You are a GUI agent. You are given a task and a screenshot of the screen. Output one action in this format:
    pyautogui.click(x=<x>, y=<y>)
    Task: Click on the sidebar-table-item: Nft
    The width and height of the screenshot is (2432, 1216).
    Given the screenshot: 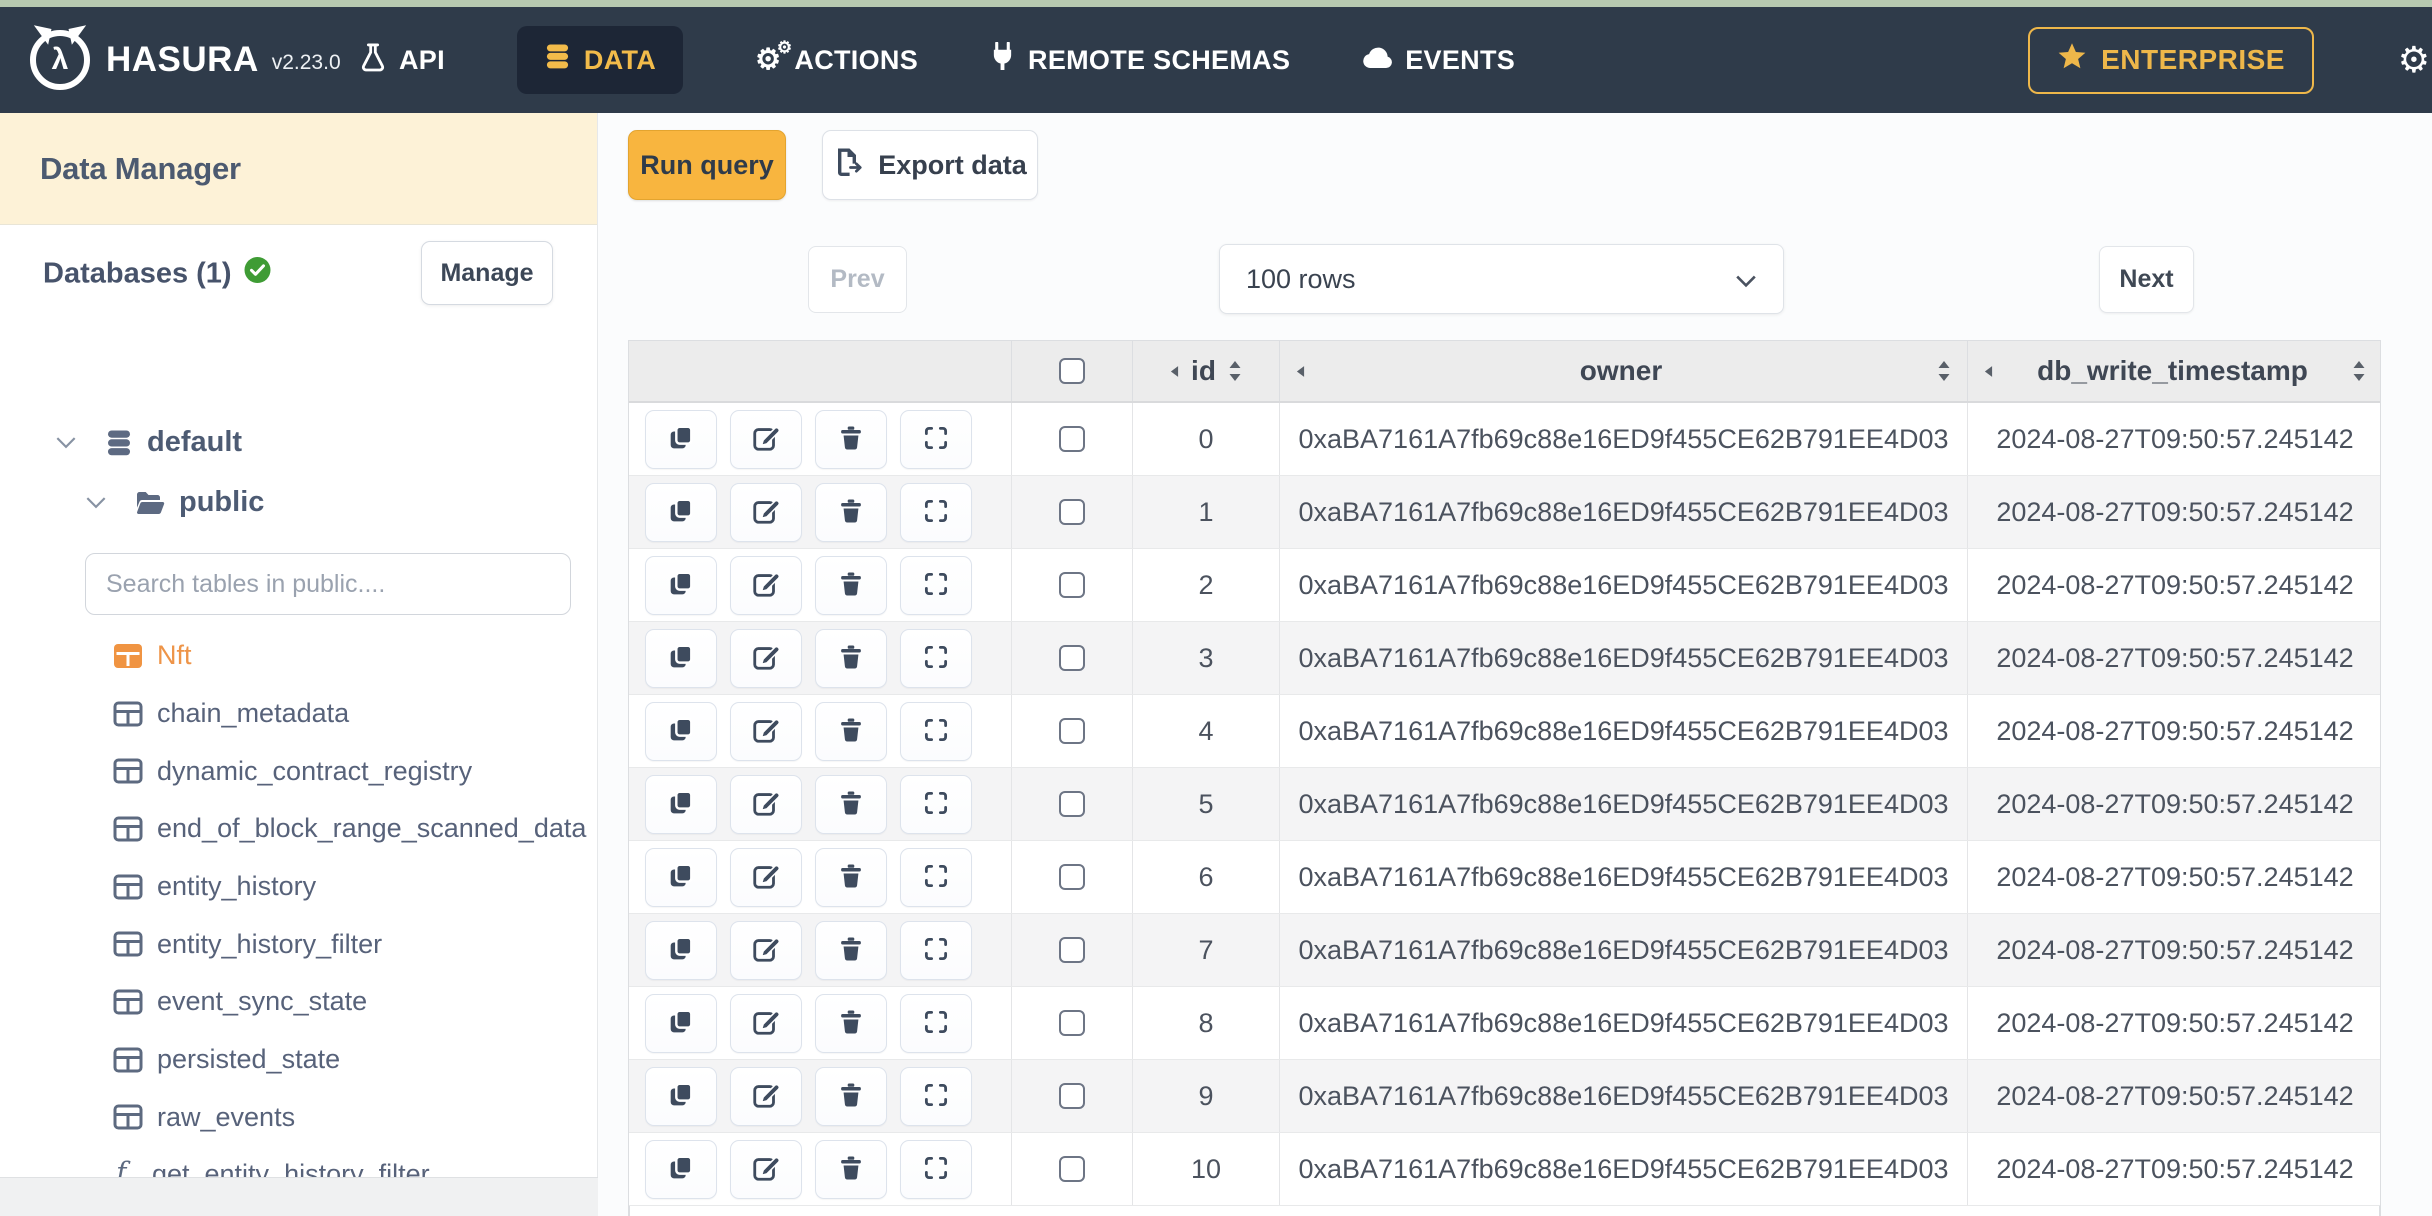 What is the action you would take?
    pyautogui.click(x=298, y=656)
    